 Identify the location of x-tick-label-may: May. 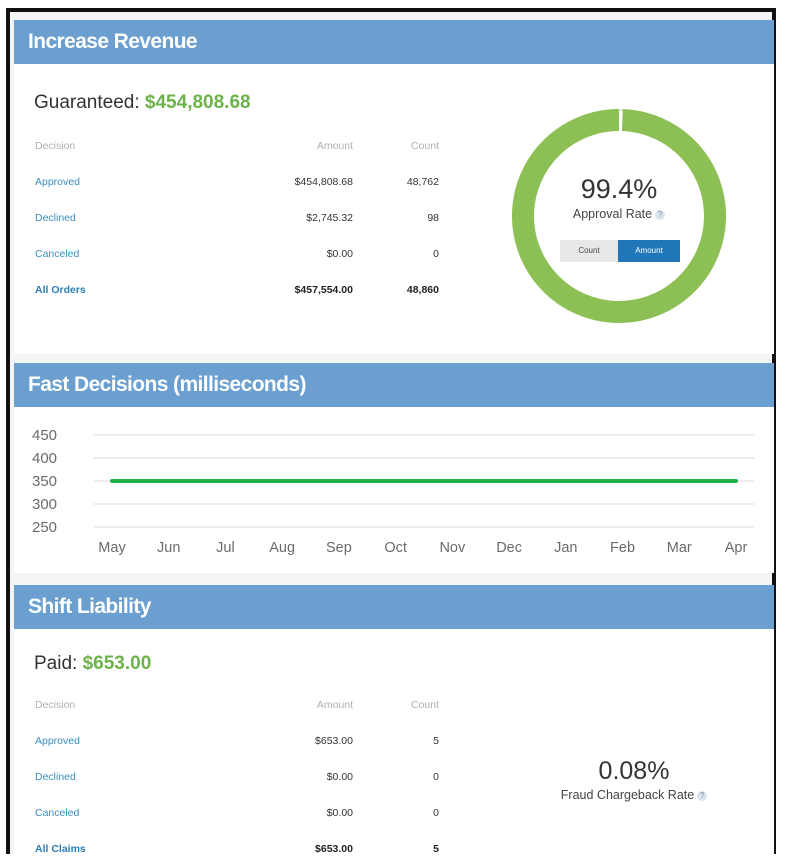
(112, 548).